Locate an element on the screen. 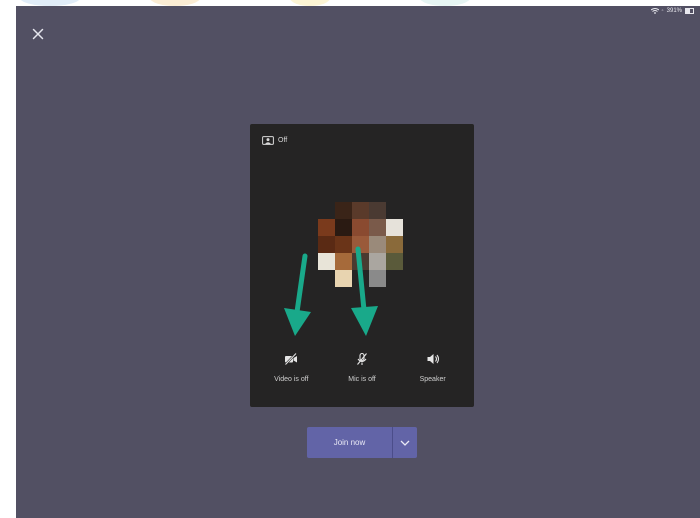  speaker-toggle: Speaker is located at coordinates (433, 367).